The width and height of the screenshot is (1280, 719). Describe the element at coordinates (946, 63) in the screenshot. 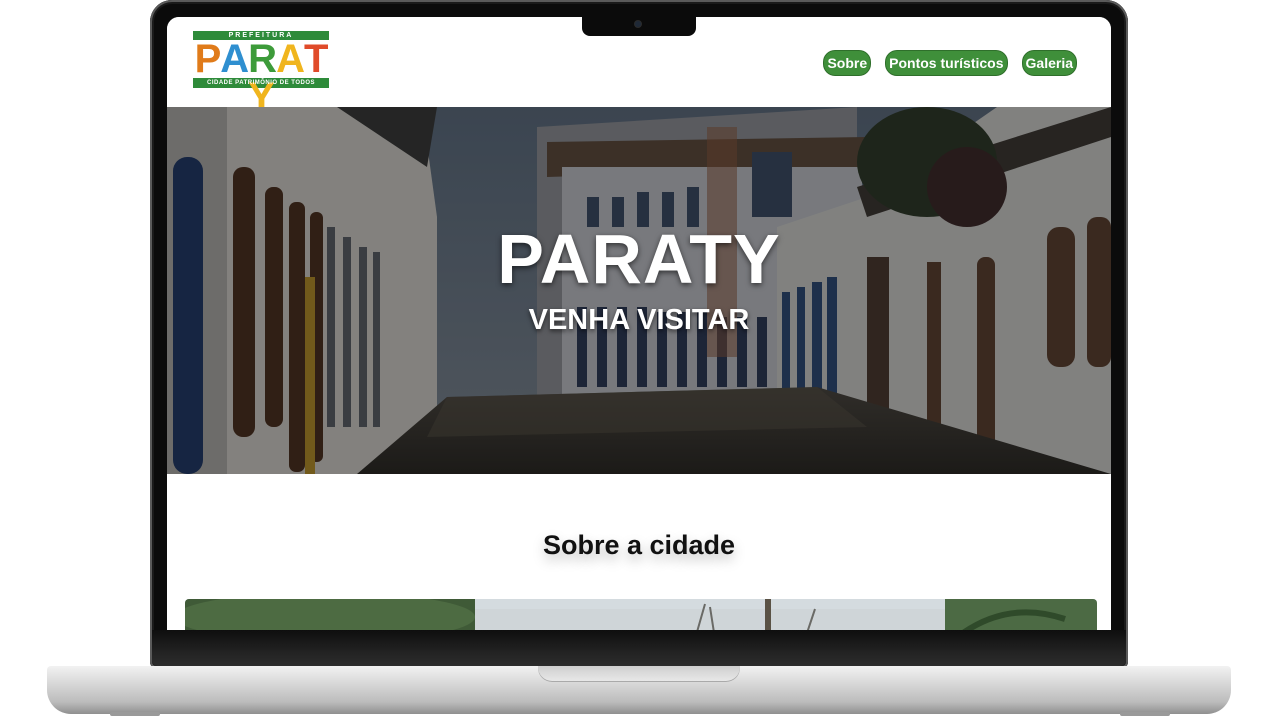

I see `nav-pontos-turisticos-button: Pontos turísticos` at that location.